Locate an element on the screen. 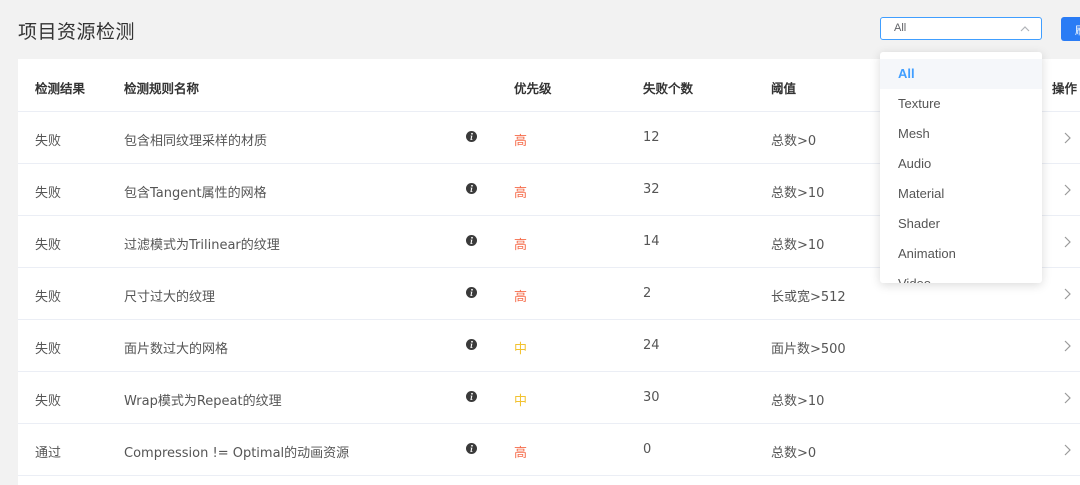 This screenshot has height=485, width=1080. dropdown-option-label: All is located at coordinates (906, 73).